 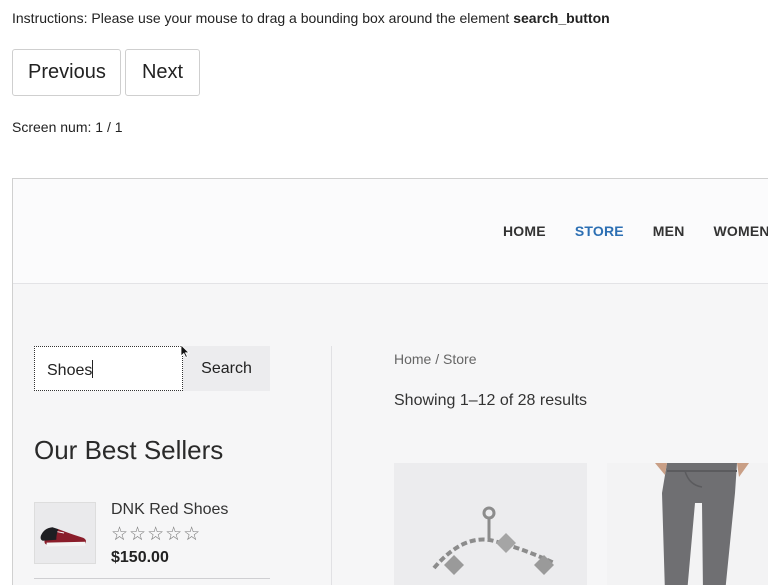 What do you see at coordinates (70, 370) in the screenshot?
I see `search-input-value: Shoes` at bounding box center [70, 370].